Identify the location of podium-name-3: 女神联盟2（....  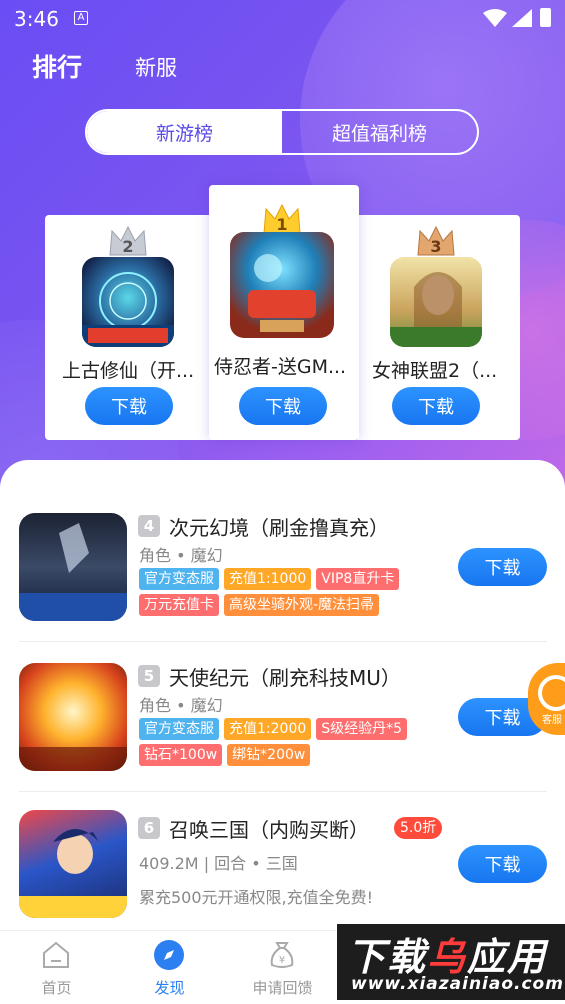
(435, 371).